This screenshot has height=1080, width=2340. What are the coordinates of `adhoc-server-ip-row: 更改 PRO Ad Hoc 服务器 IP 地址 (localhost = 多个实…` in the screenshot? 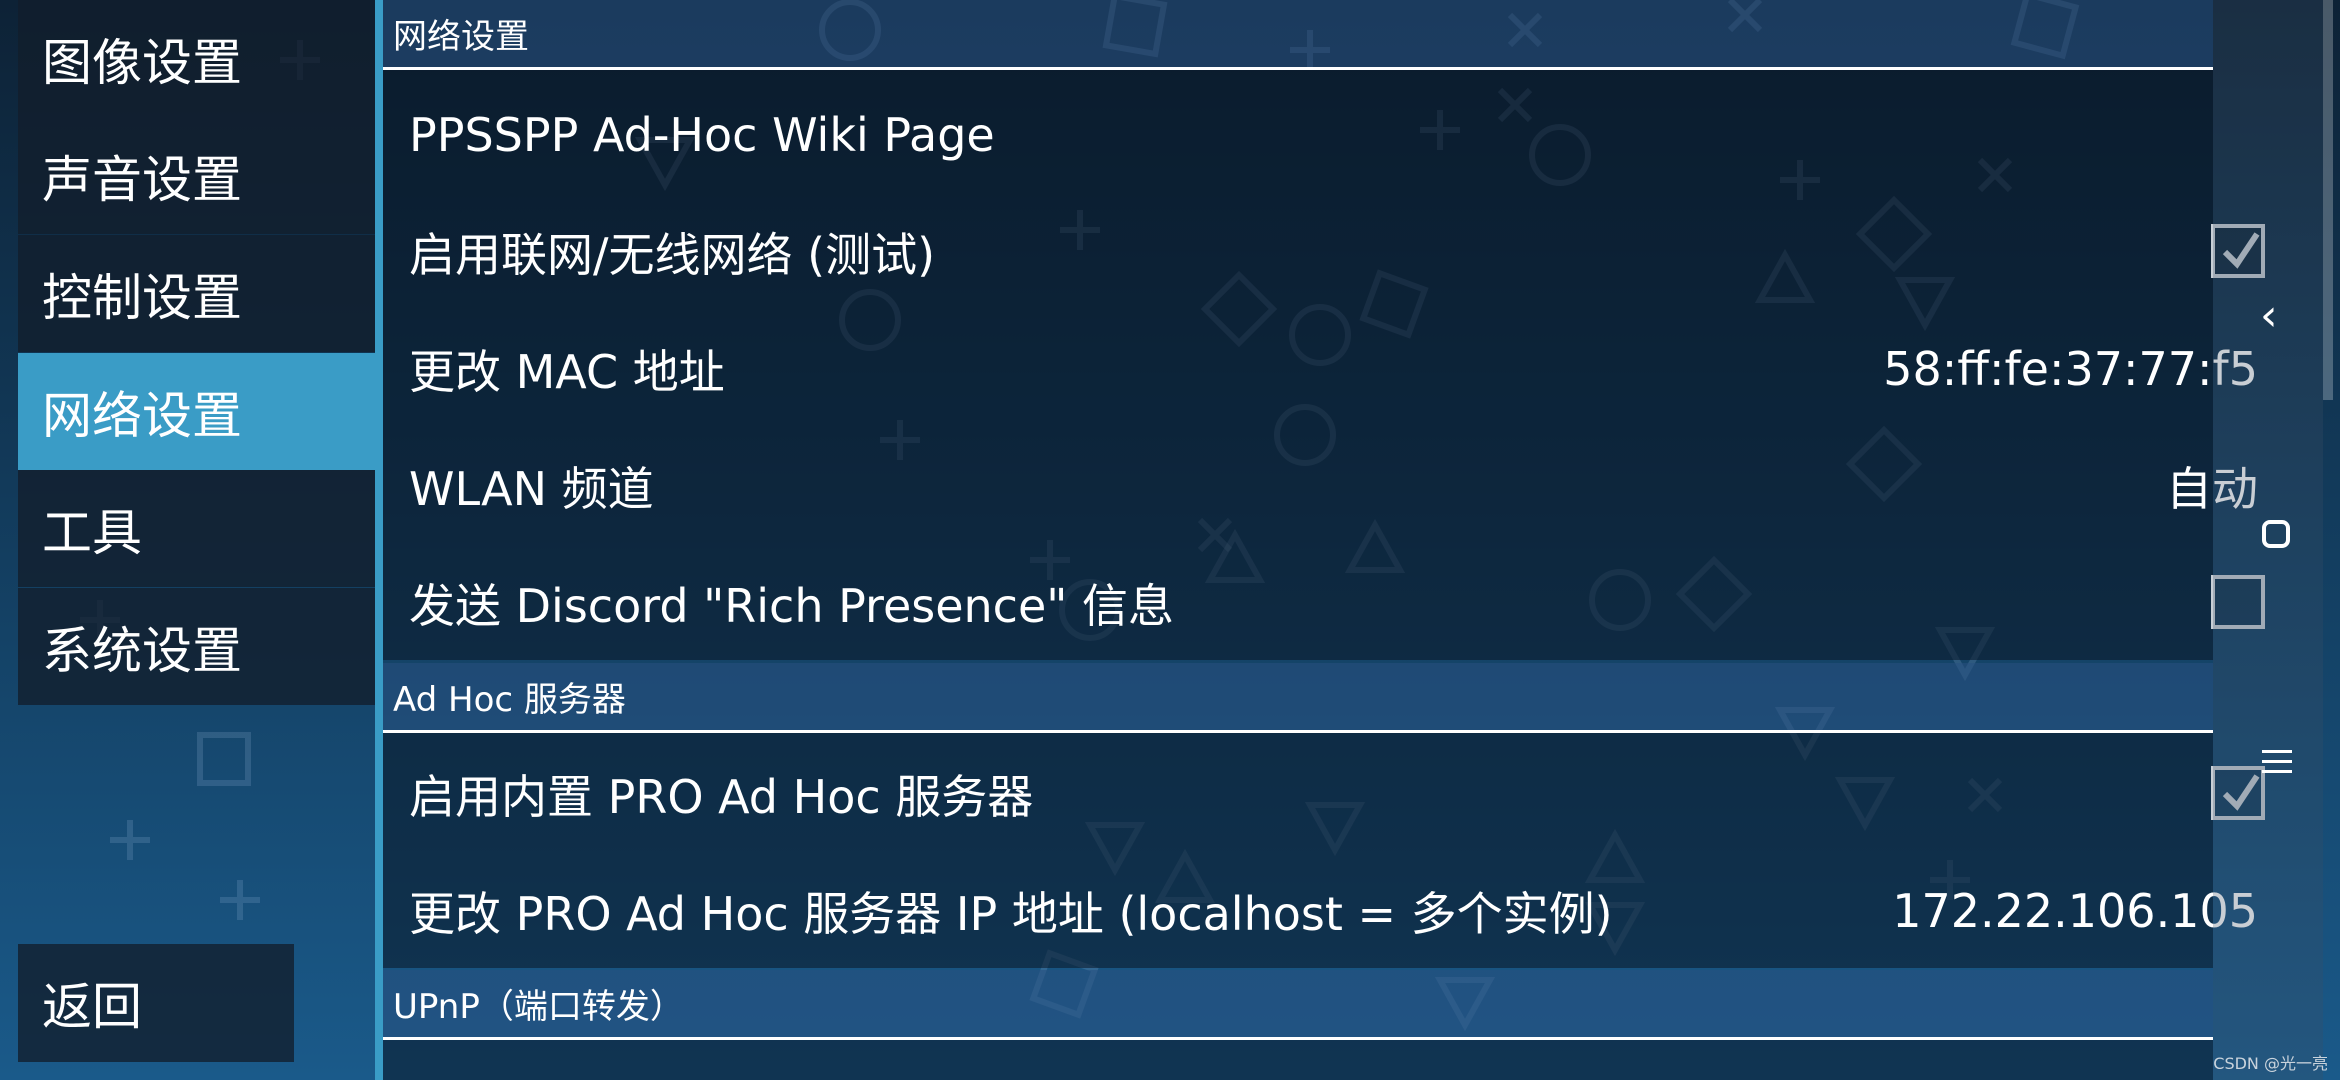 It's located at (1343, 910).